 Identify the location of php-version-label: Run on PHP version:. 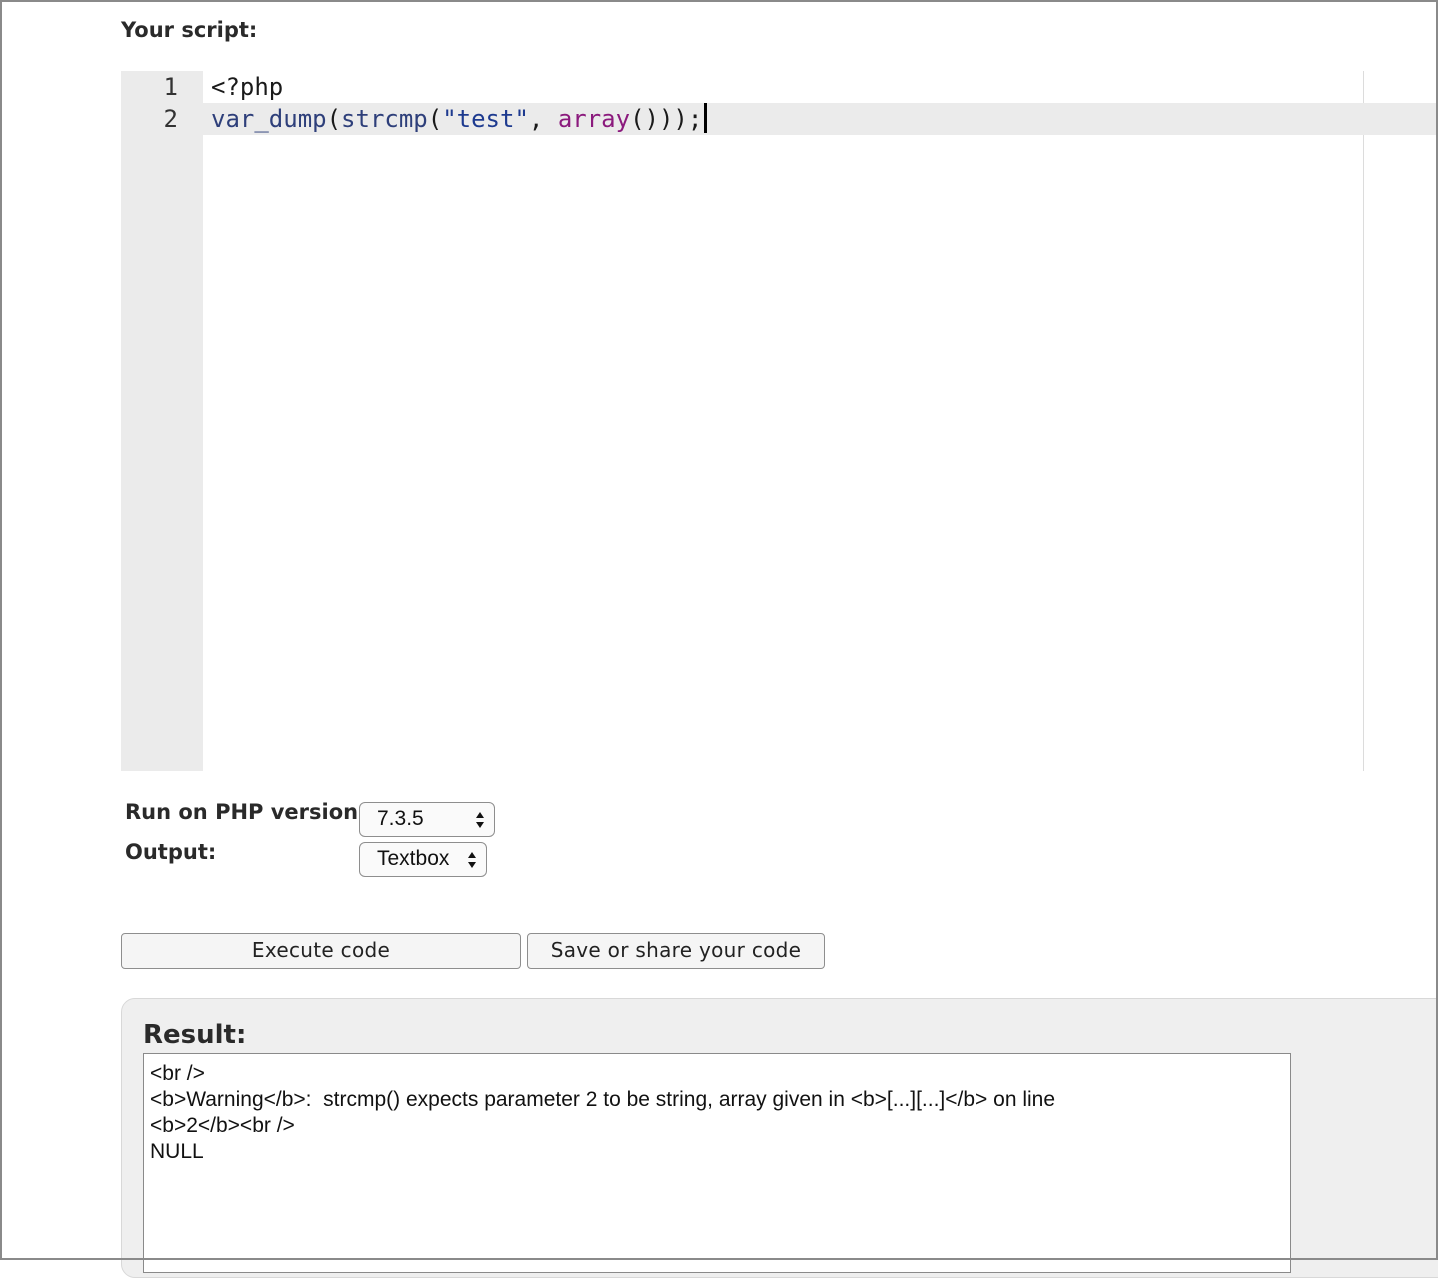
(246, 812).